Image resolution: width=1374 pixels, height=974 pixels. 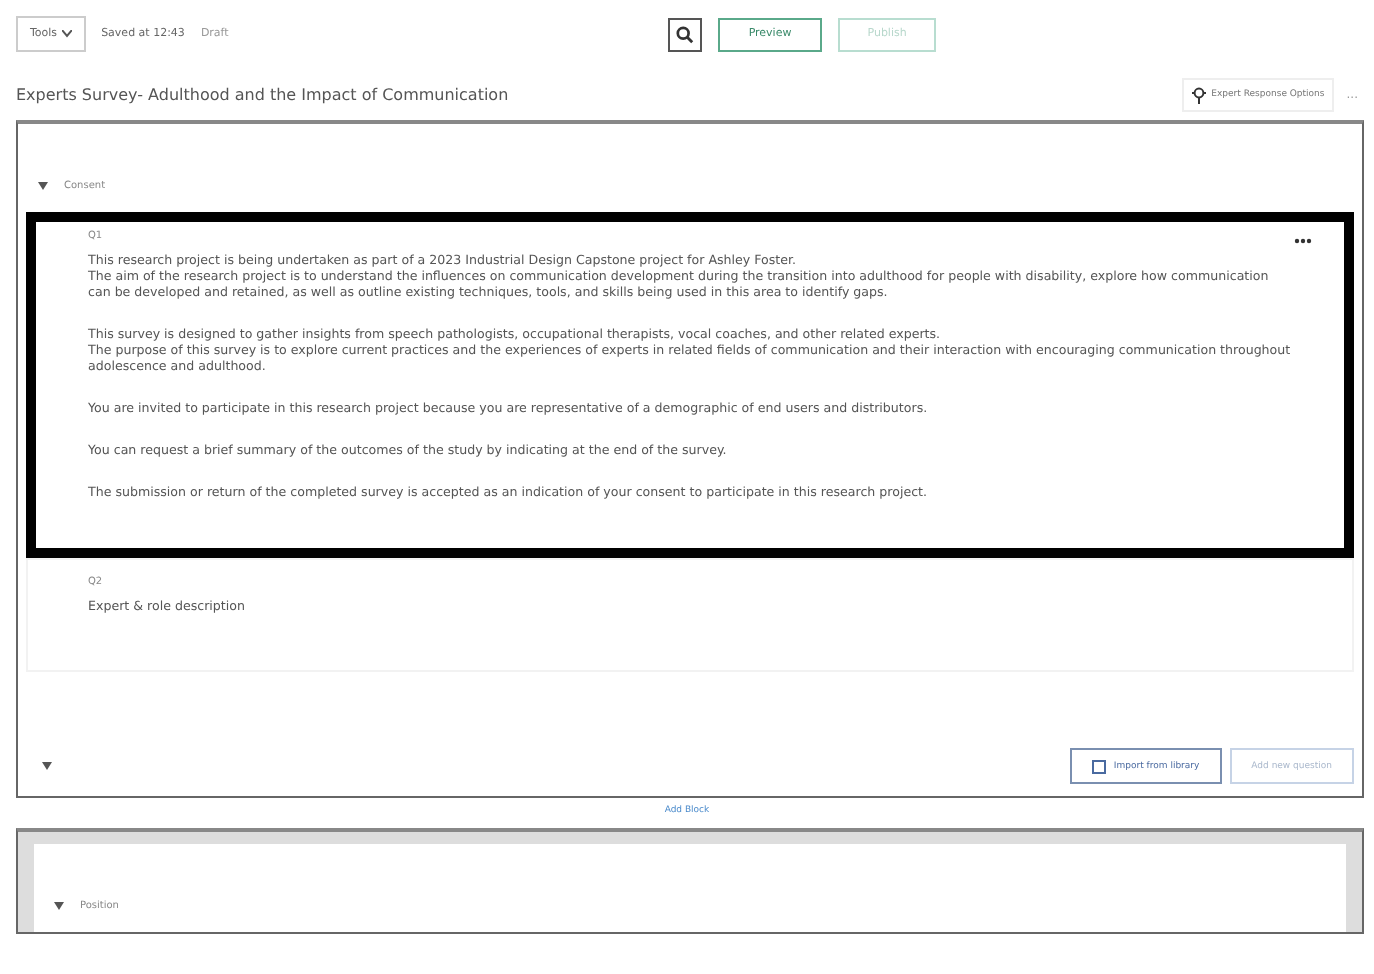 I want to click on caret-icon, so click(x=66, y=34).